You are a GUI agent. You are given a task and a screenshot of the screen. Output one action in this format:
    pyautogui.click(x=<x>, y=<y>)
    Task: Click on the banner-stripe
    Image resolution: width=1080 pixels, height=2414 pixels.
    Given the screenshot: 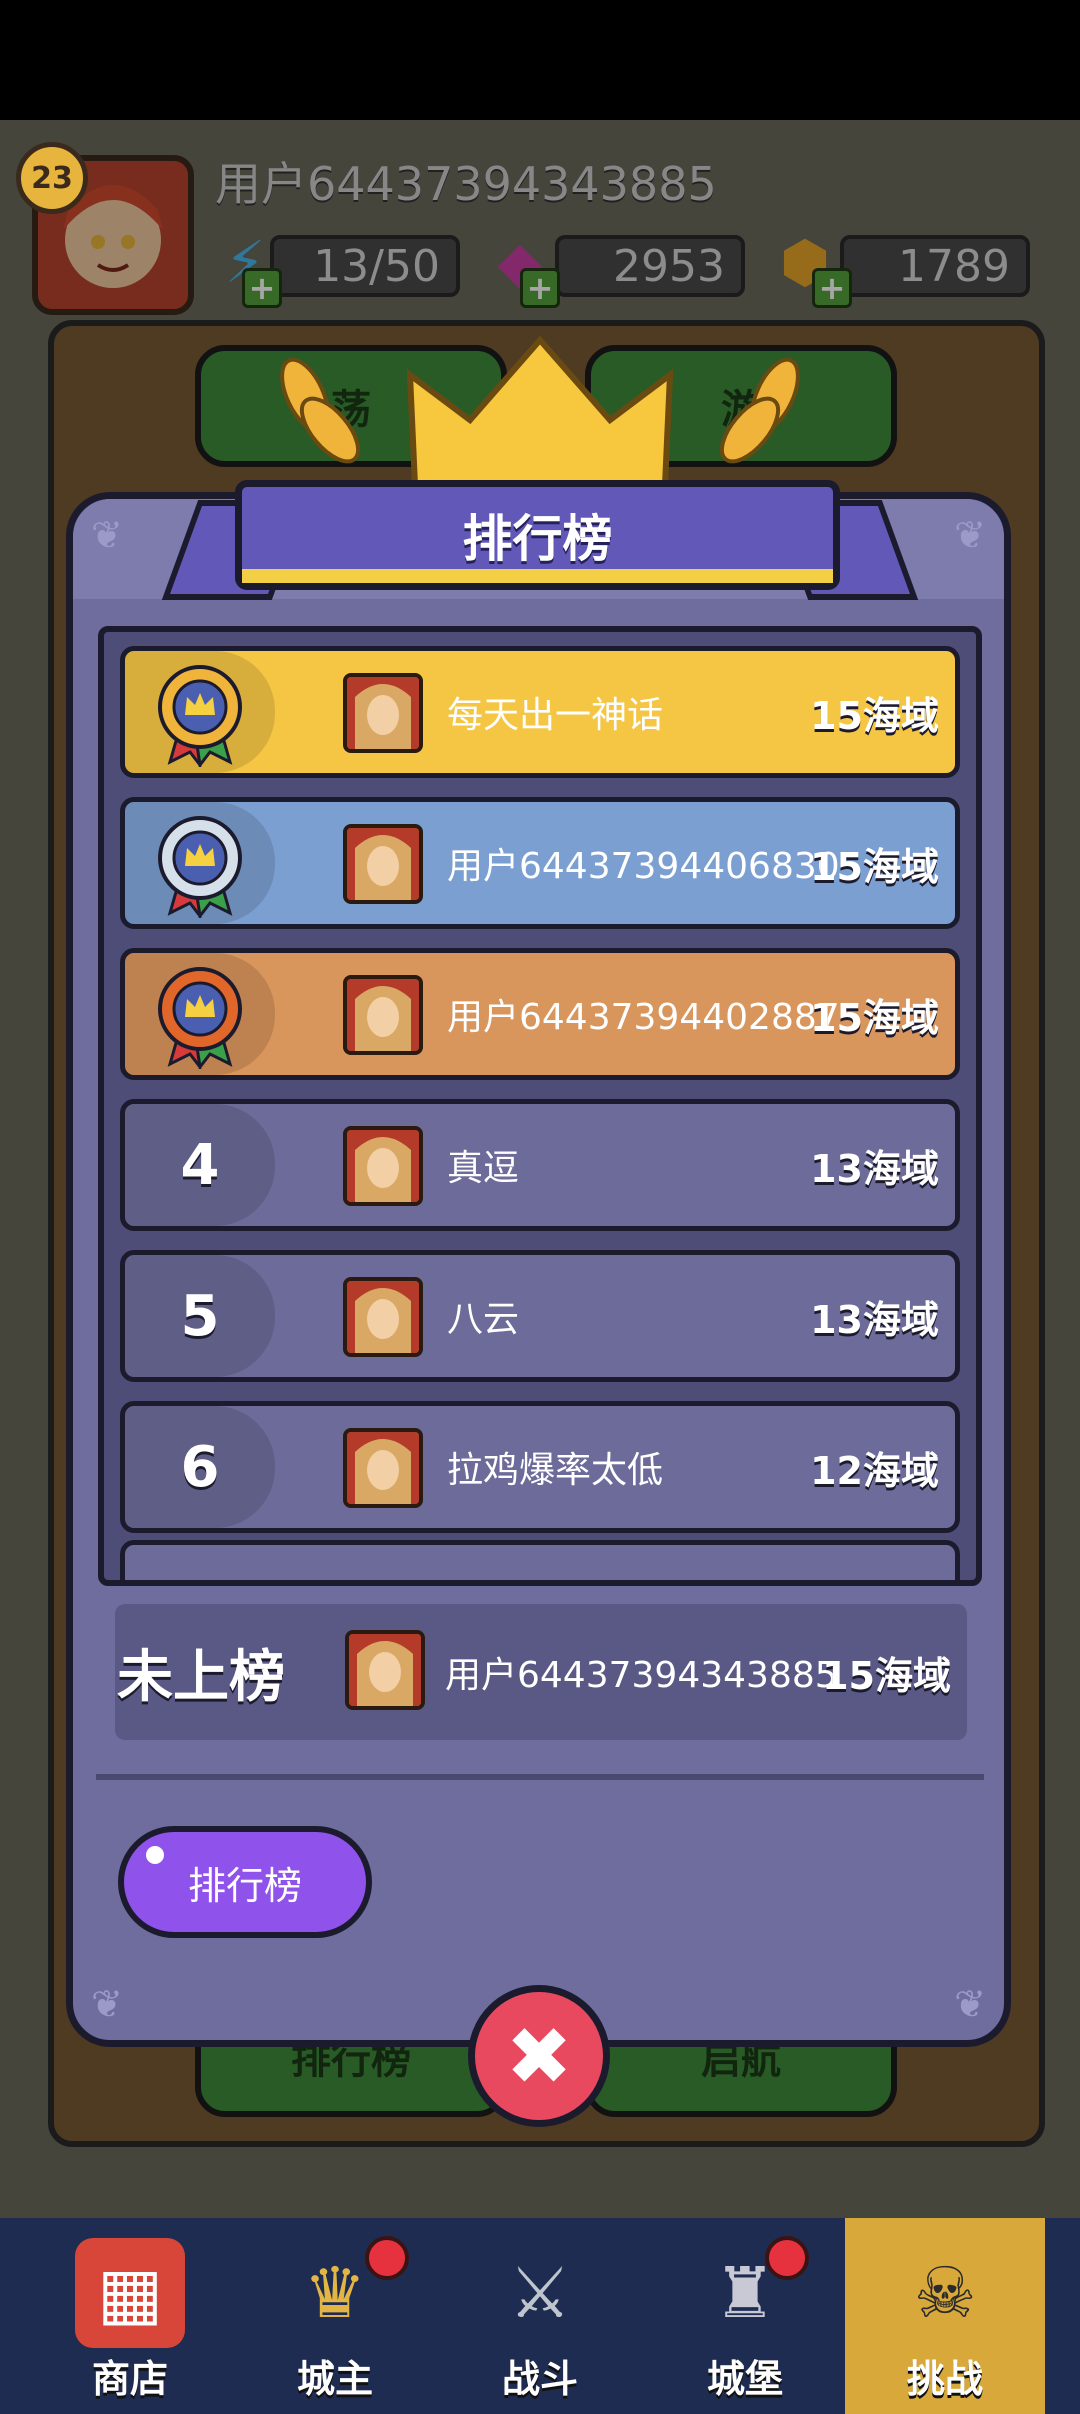 What is the action you would take?
    pyautogui.click(x=537, y=576)
    